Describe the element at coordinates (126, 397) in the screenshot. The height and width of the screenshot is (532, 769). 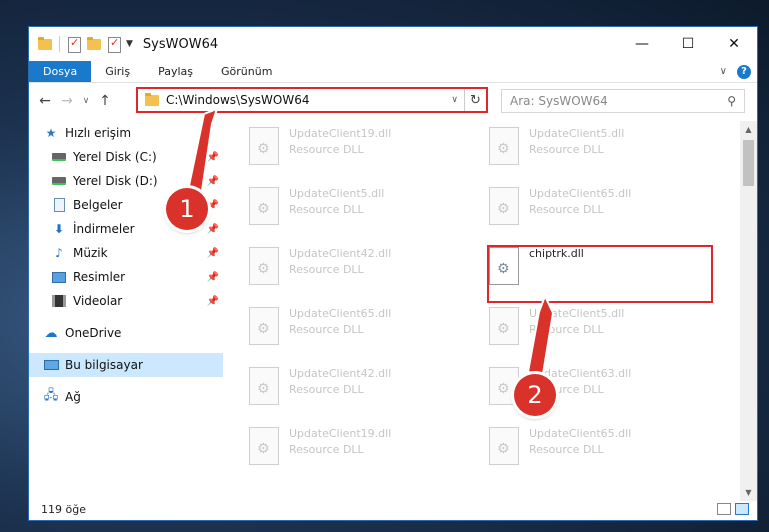
I see `sidebar-item-network: 🖧 Ağ` at that location.